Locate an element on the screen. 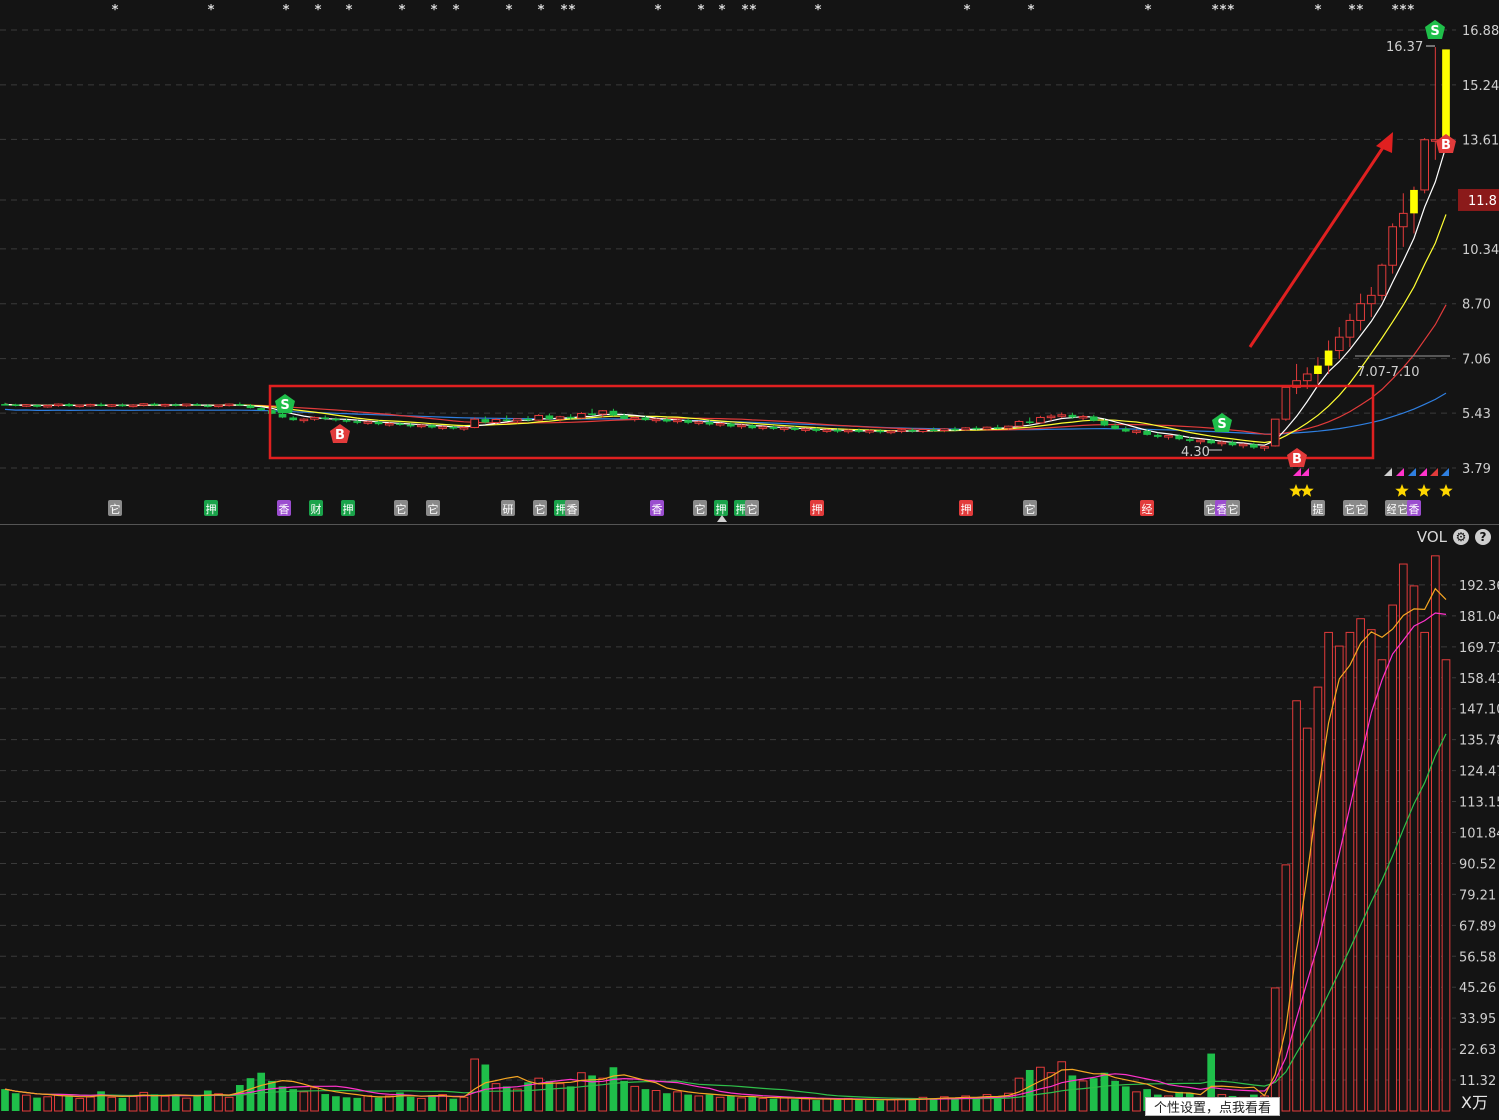  event-tag: 研 is located at coordinates (508, 508).